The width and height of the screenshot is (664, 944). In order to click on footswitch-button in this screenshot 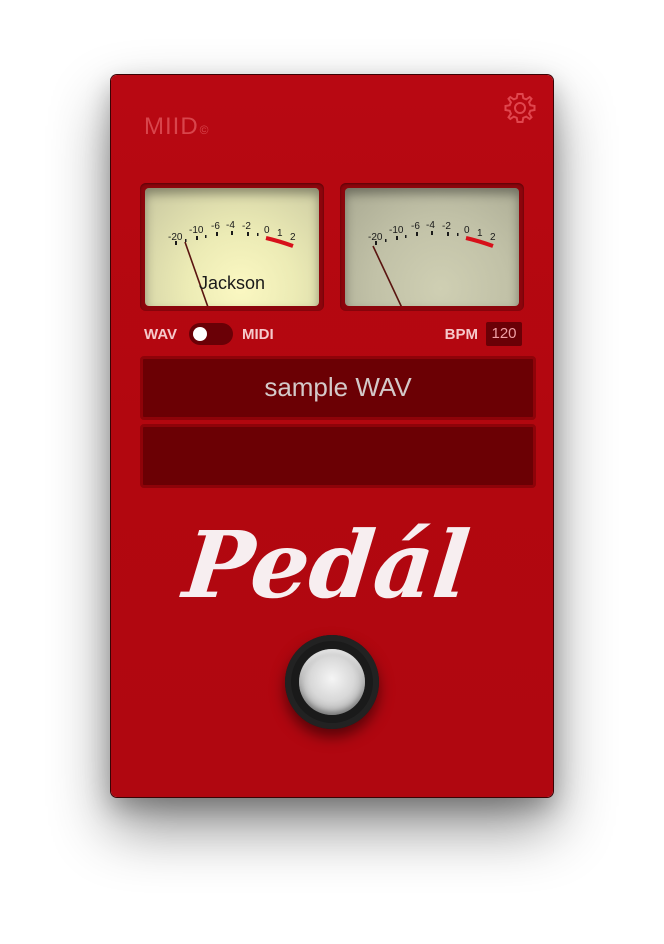, I will do `click(332, 682)`.